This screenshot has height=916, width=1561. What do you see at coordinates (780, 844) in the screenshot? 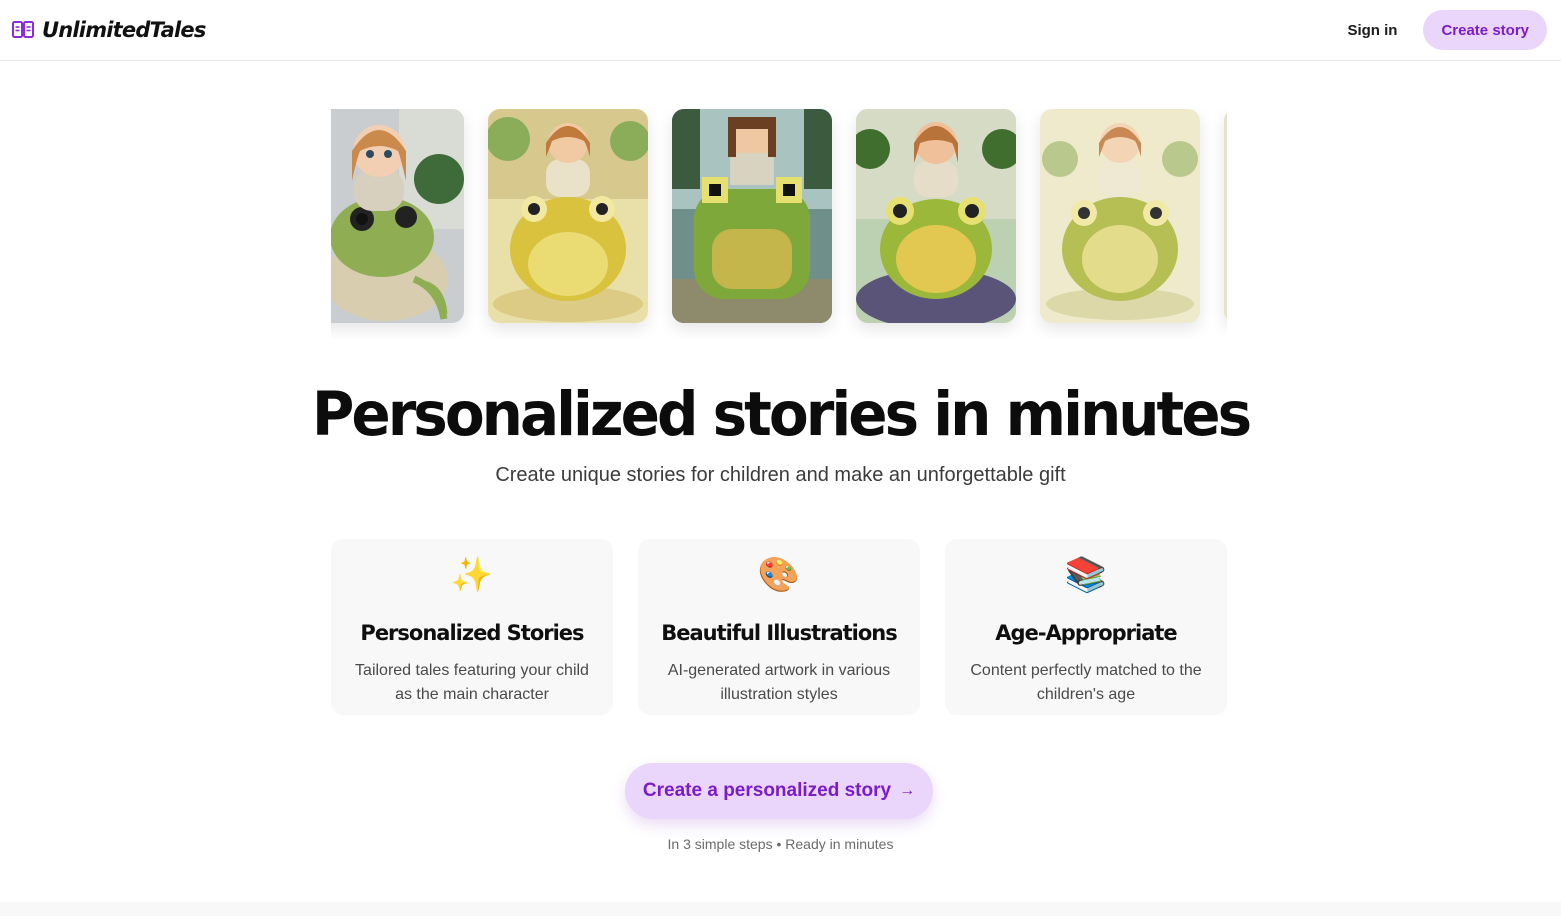
I see `cta-note: In 3 simple steps • Ready in minutes` at bounding box center [780, 844].